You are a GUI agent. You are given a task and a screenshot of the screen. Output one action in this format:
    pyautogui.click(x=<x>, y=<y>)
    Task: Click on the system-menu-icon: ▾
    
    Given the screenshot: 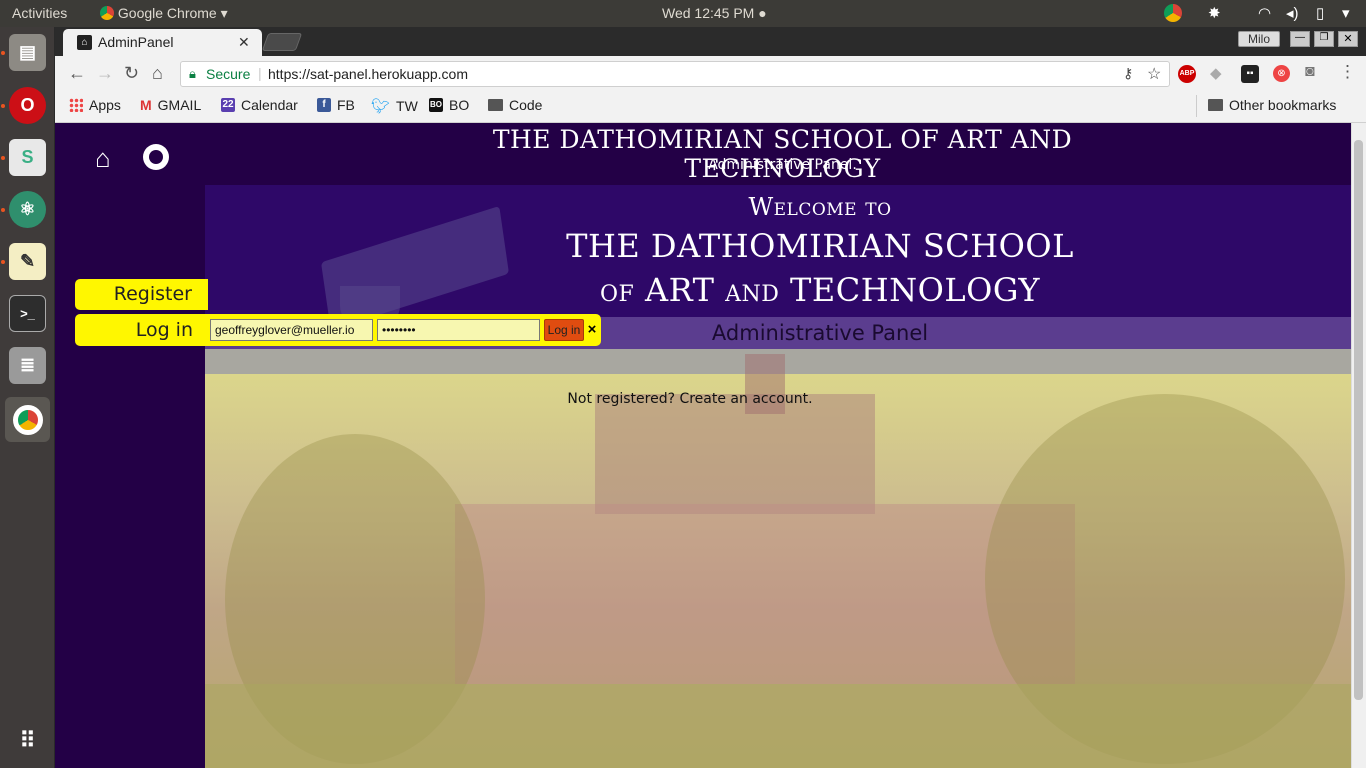 What is the action you would take?
    pyautogui.click(x=1346, y=13)
    